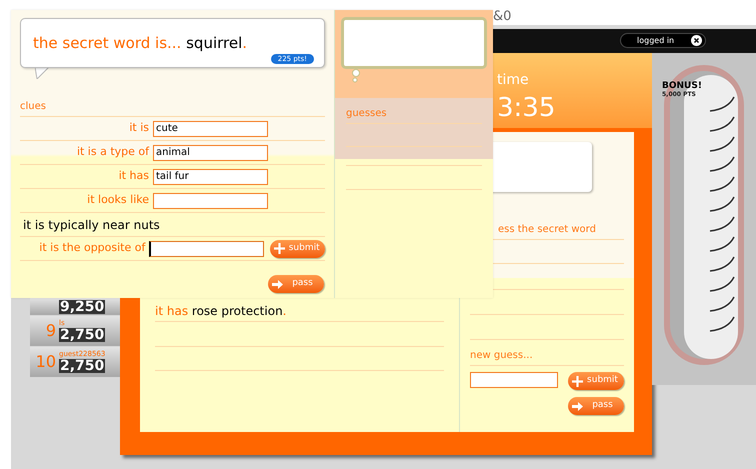 The image size is (756, 469). I want to click on login-status: logged in, so click(655, 40).